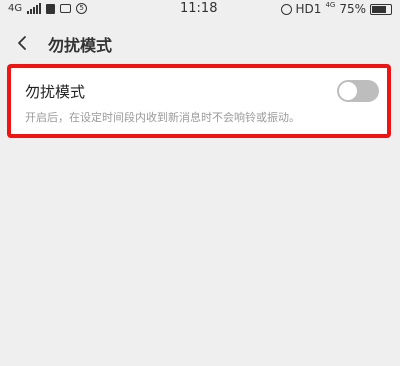 This screenshot has height=366, width=400. What do you see at coordinates (55, 92) in the screenshot?
I see `setting-label: 勿扰模式` at bounding box center [55, 92].